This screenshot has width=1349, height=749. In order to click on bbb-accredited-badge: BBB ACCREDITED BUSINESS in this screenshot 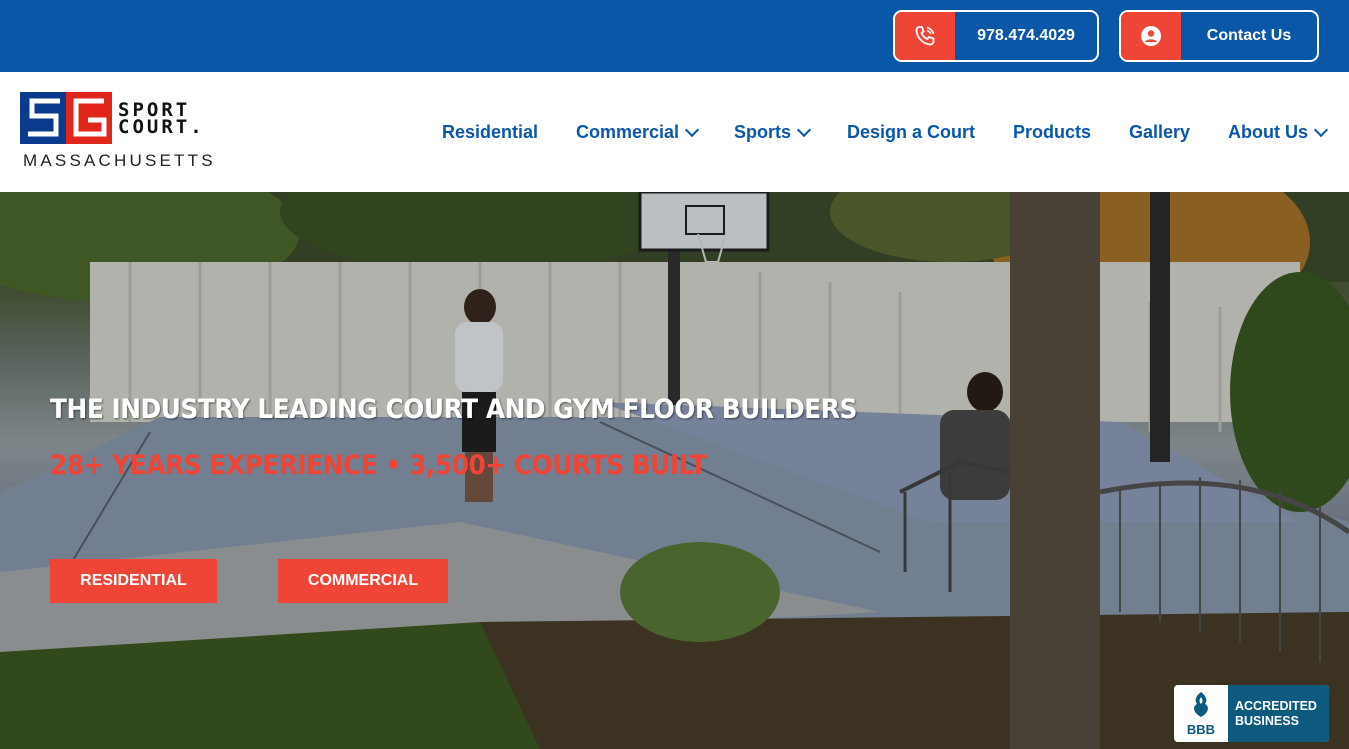, I will do `click(1251, 713)`.